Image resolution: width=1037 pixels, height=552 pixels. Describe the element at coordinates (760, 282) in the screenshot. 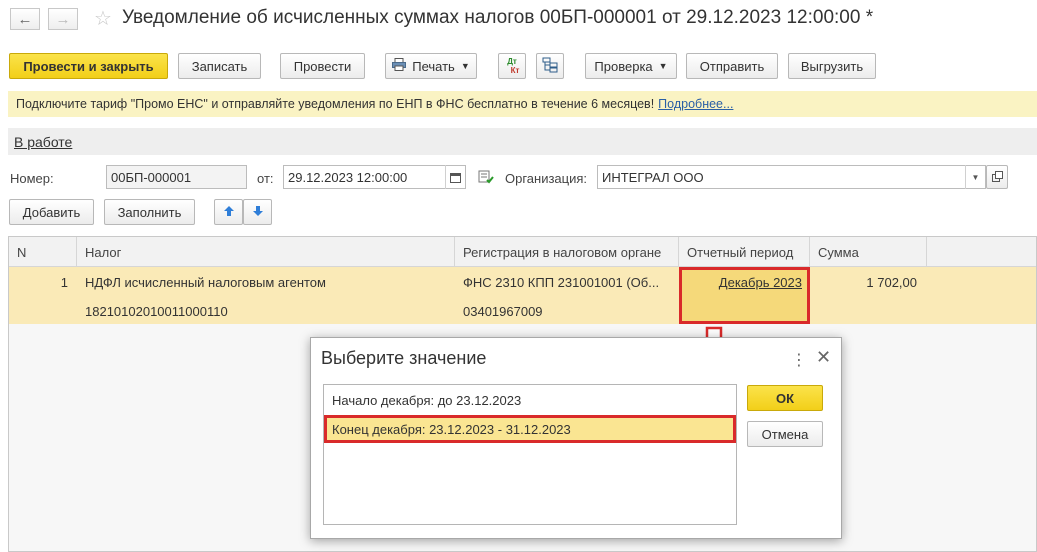

I see `period-value: Декабрь 2023` at that location.